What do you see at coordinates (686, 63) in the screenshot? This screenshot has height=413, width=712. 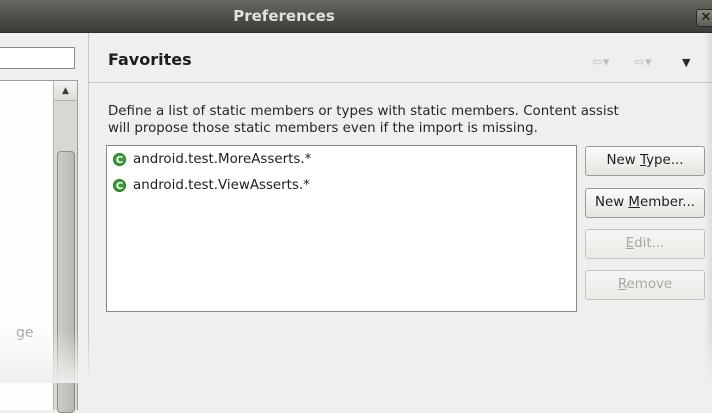 I see `view-menu-icon: ▼` at bounding box center [686, 63].